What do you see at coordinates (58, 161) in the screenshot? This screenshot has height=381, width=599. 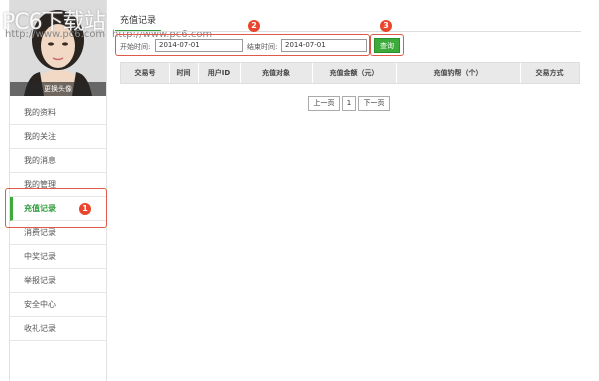 I see `sidebar-item-messages: 我的消息` at bounding box center [58, 161].